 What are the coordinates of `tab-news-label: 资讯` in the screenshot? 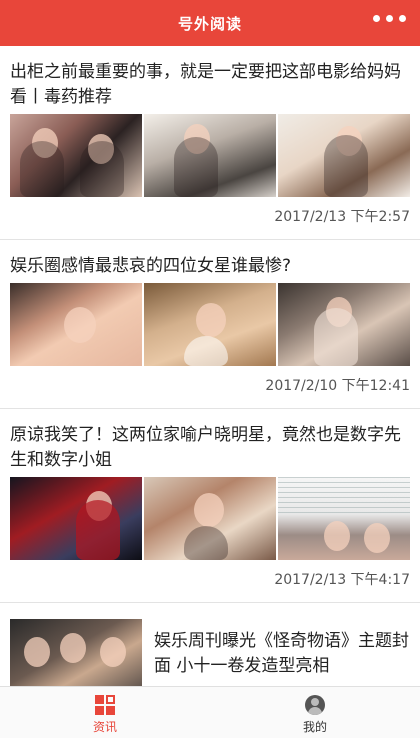 It's located at (104, 727).